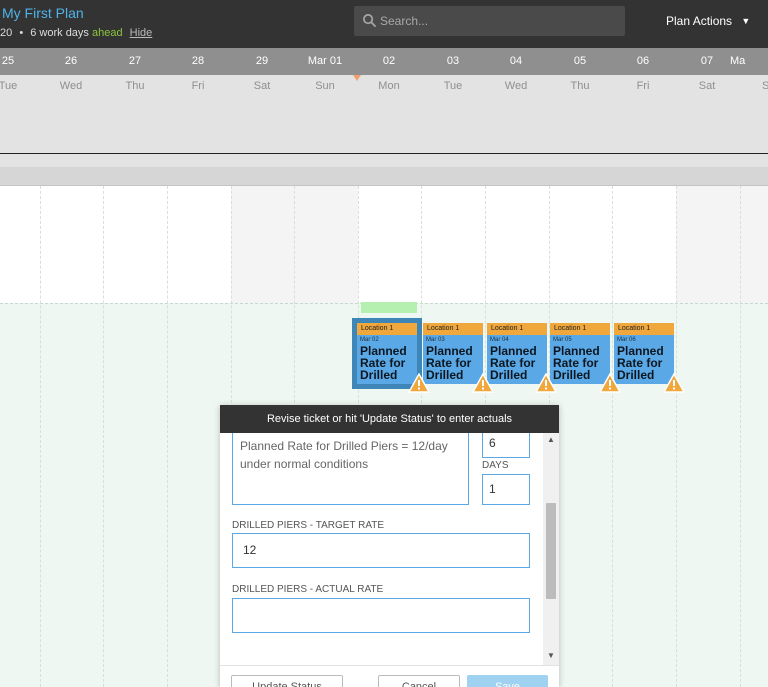  I want to click on date-cell: 04, so click(516, 61).